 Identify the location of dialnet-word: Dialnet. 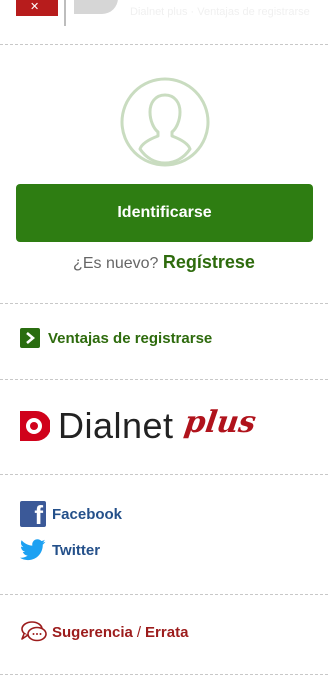
(116, 425).